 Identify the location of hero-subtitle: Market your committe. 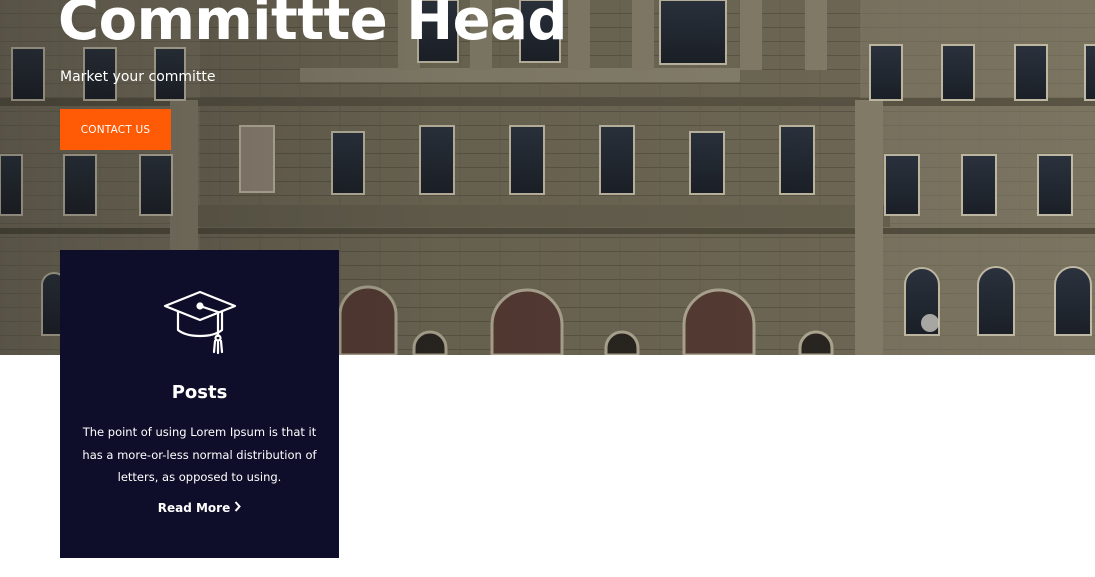
(138, 77).